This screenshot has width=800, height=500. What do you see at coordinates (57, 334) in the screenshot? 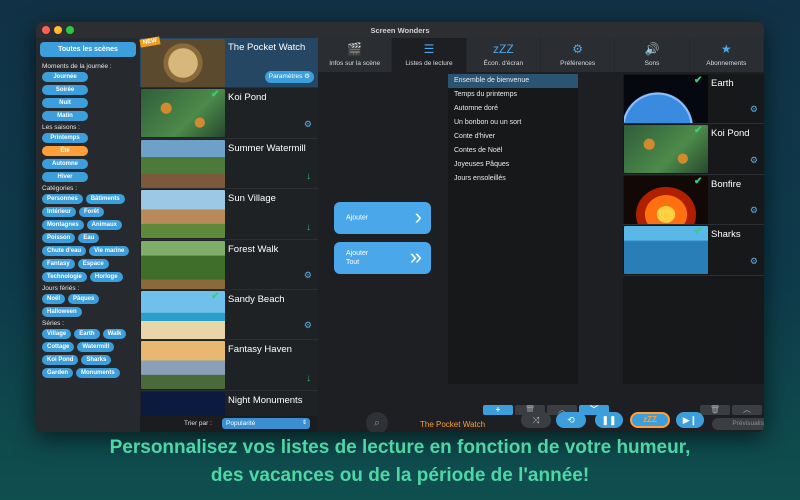
I see `filter-chip: Village` at bounding box center [57, 334].